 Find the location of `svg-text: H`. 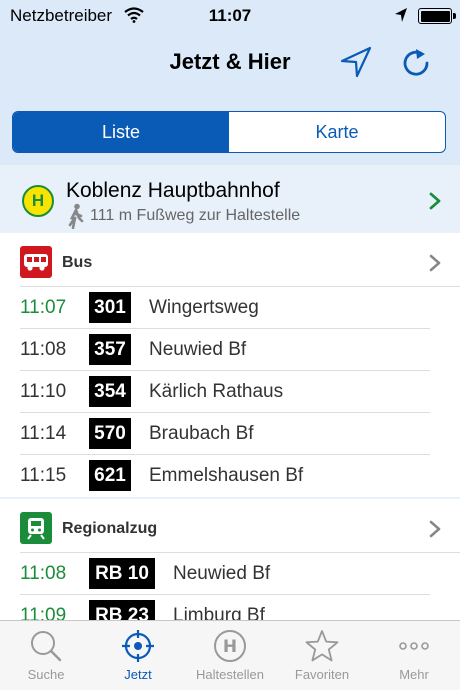

svg-text: H is located at coordinates (230, 647).